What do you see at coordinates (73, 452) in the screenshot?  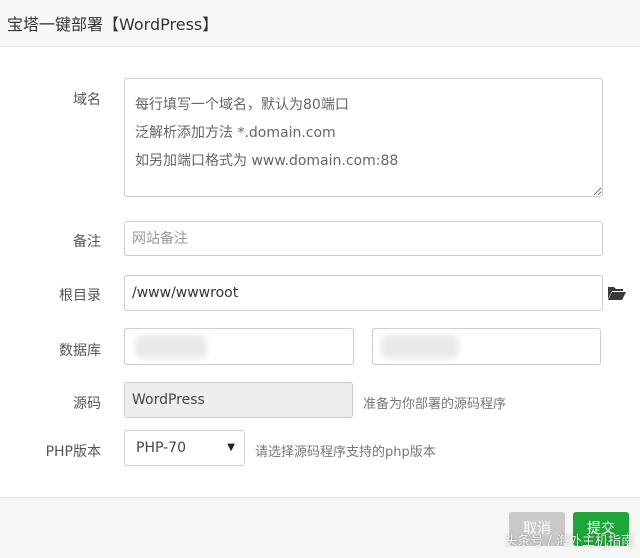 I see `php-label: PHP版本` at bounding box center [73, 452].